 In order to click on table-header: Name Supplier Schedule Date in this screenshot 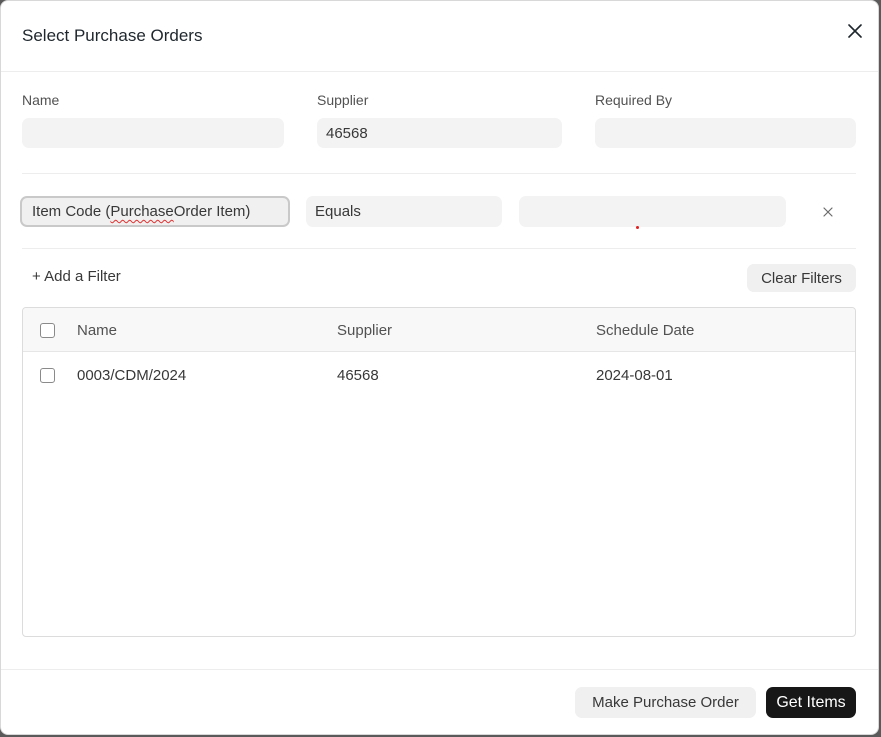, I will do `click(439, 330)`.